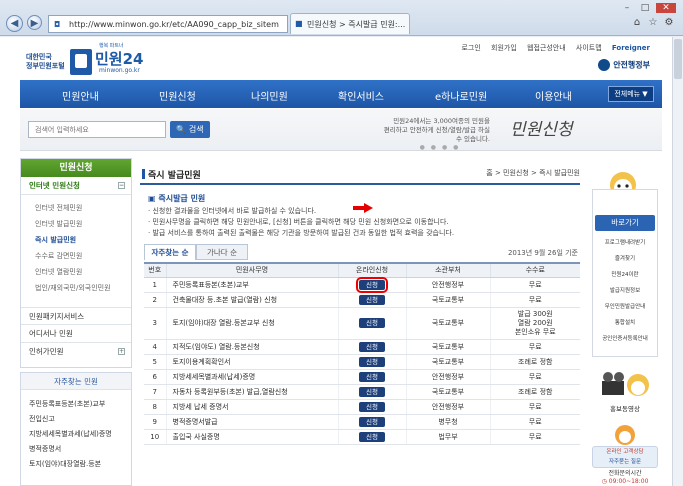  What do you see at coordinates (177, 95) in the screenshot?
I see `nav-minwon-apply: 민원신청` at bounding box center [177, 95].